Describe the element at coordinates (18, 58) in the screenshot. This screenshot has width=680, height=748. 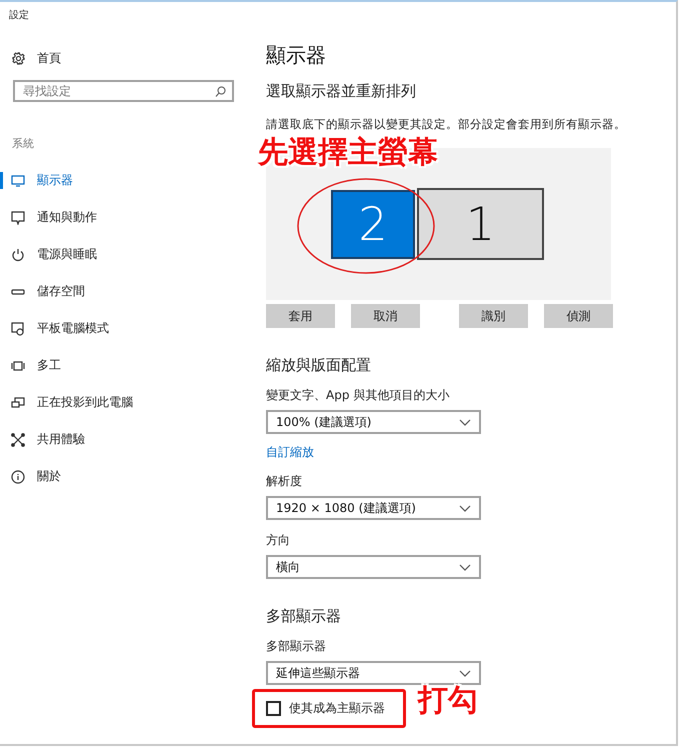
I see `settings-icon` at that location.